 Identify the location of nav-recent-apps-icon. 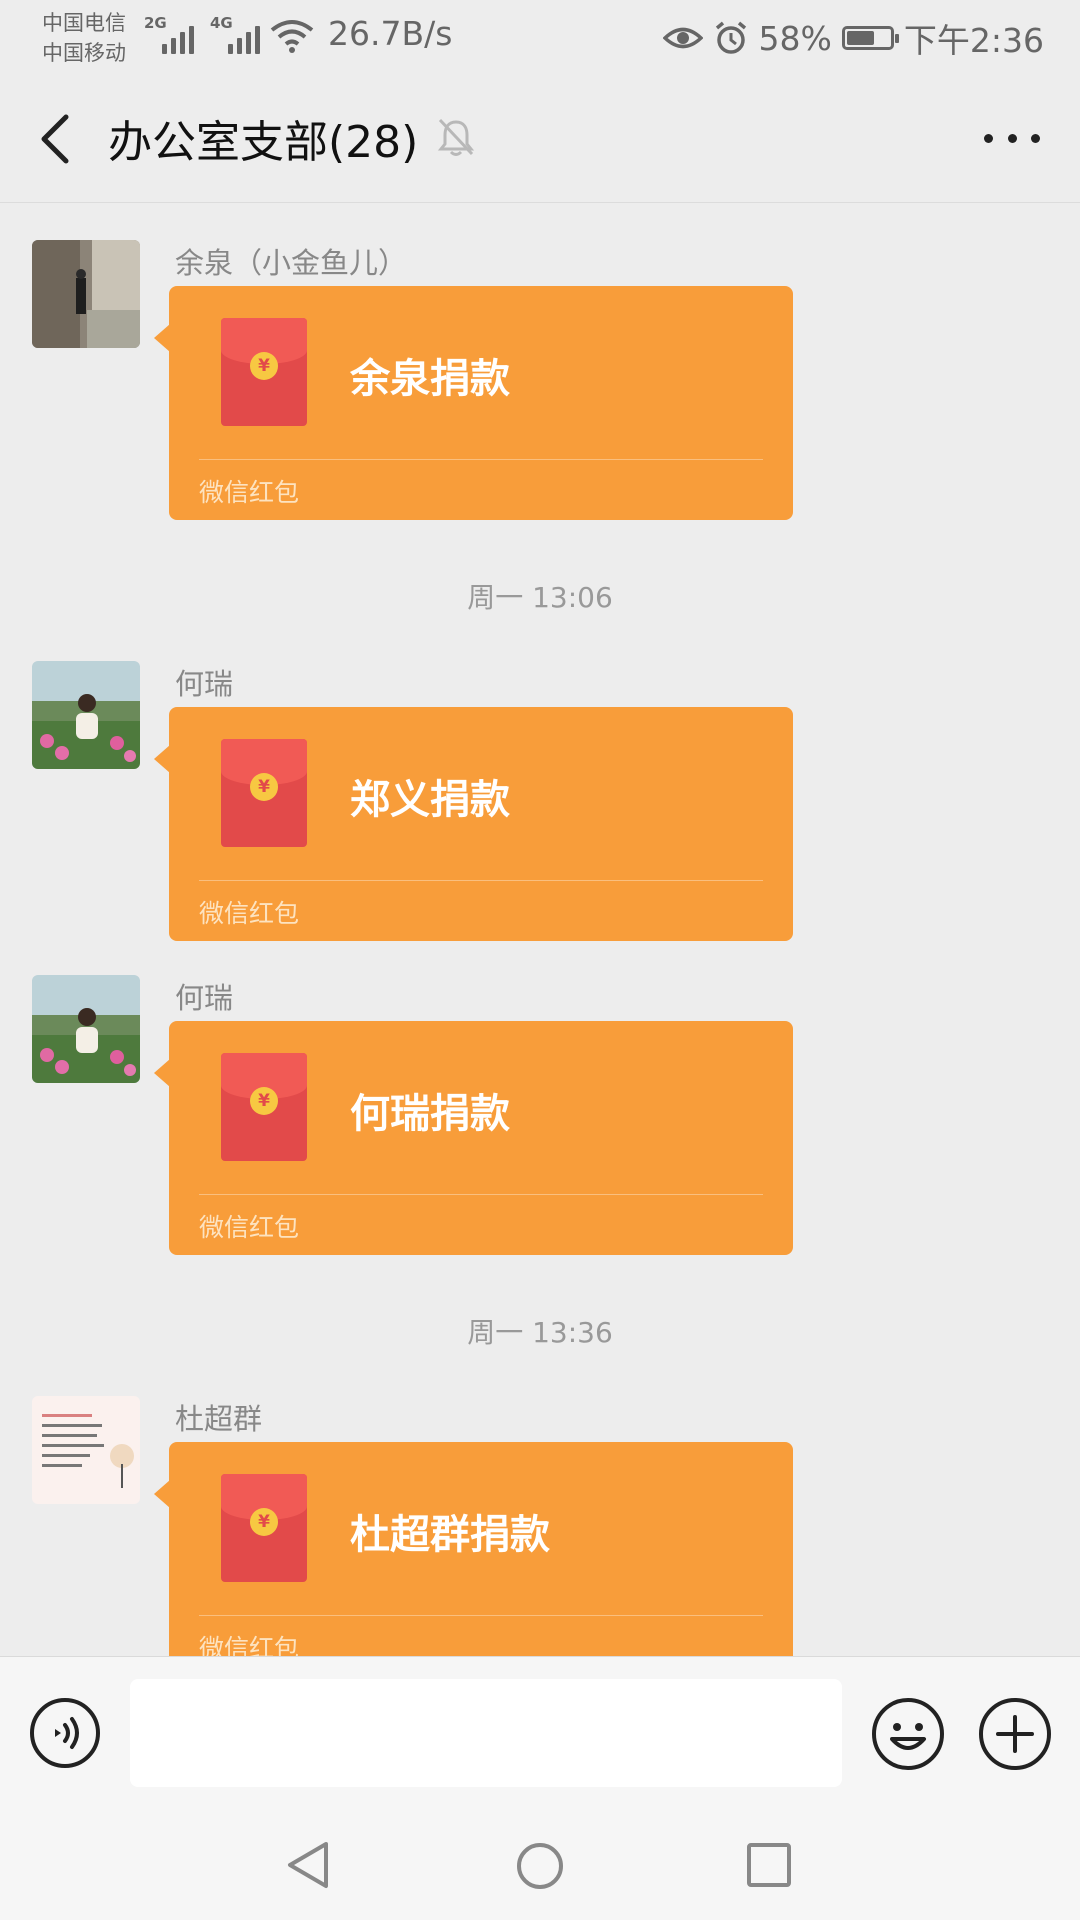
(769, 1865).